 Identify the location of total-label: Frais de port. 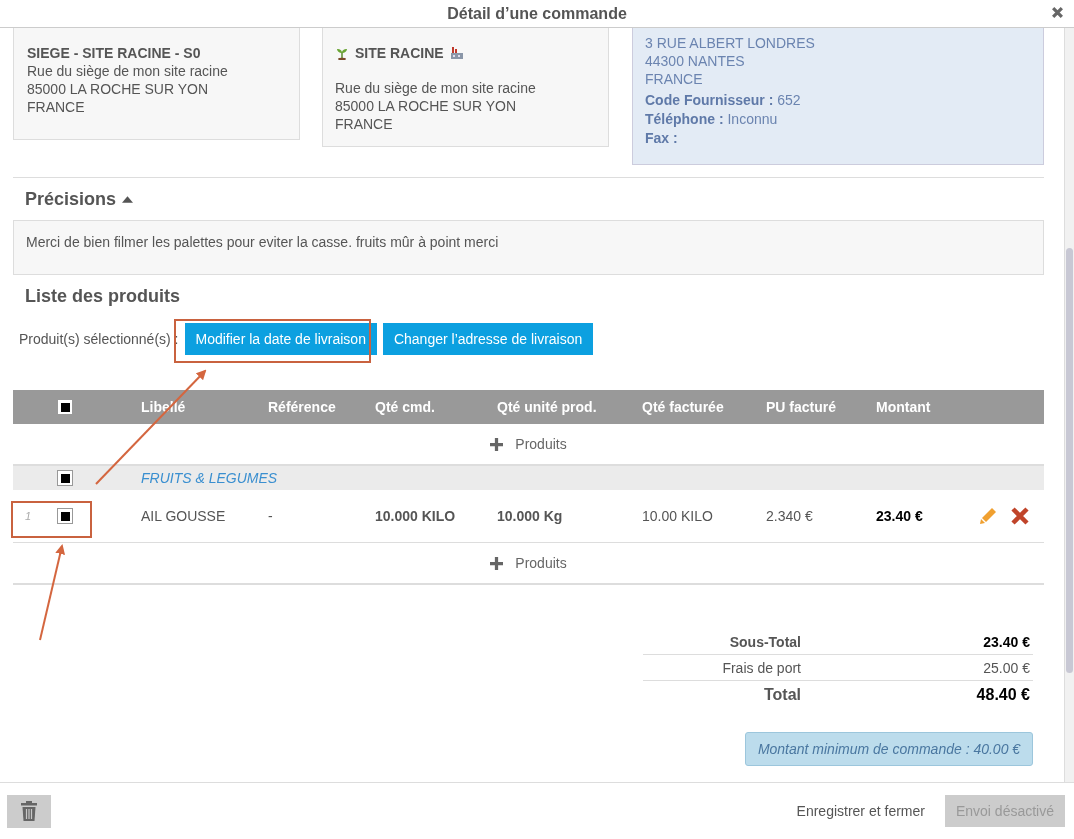
(761, 667).